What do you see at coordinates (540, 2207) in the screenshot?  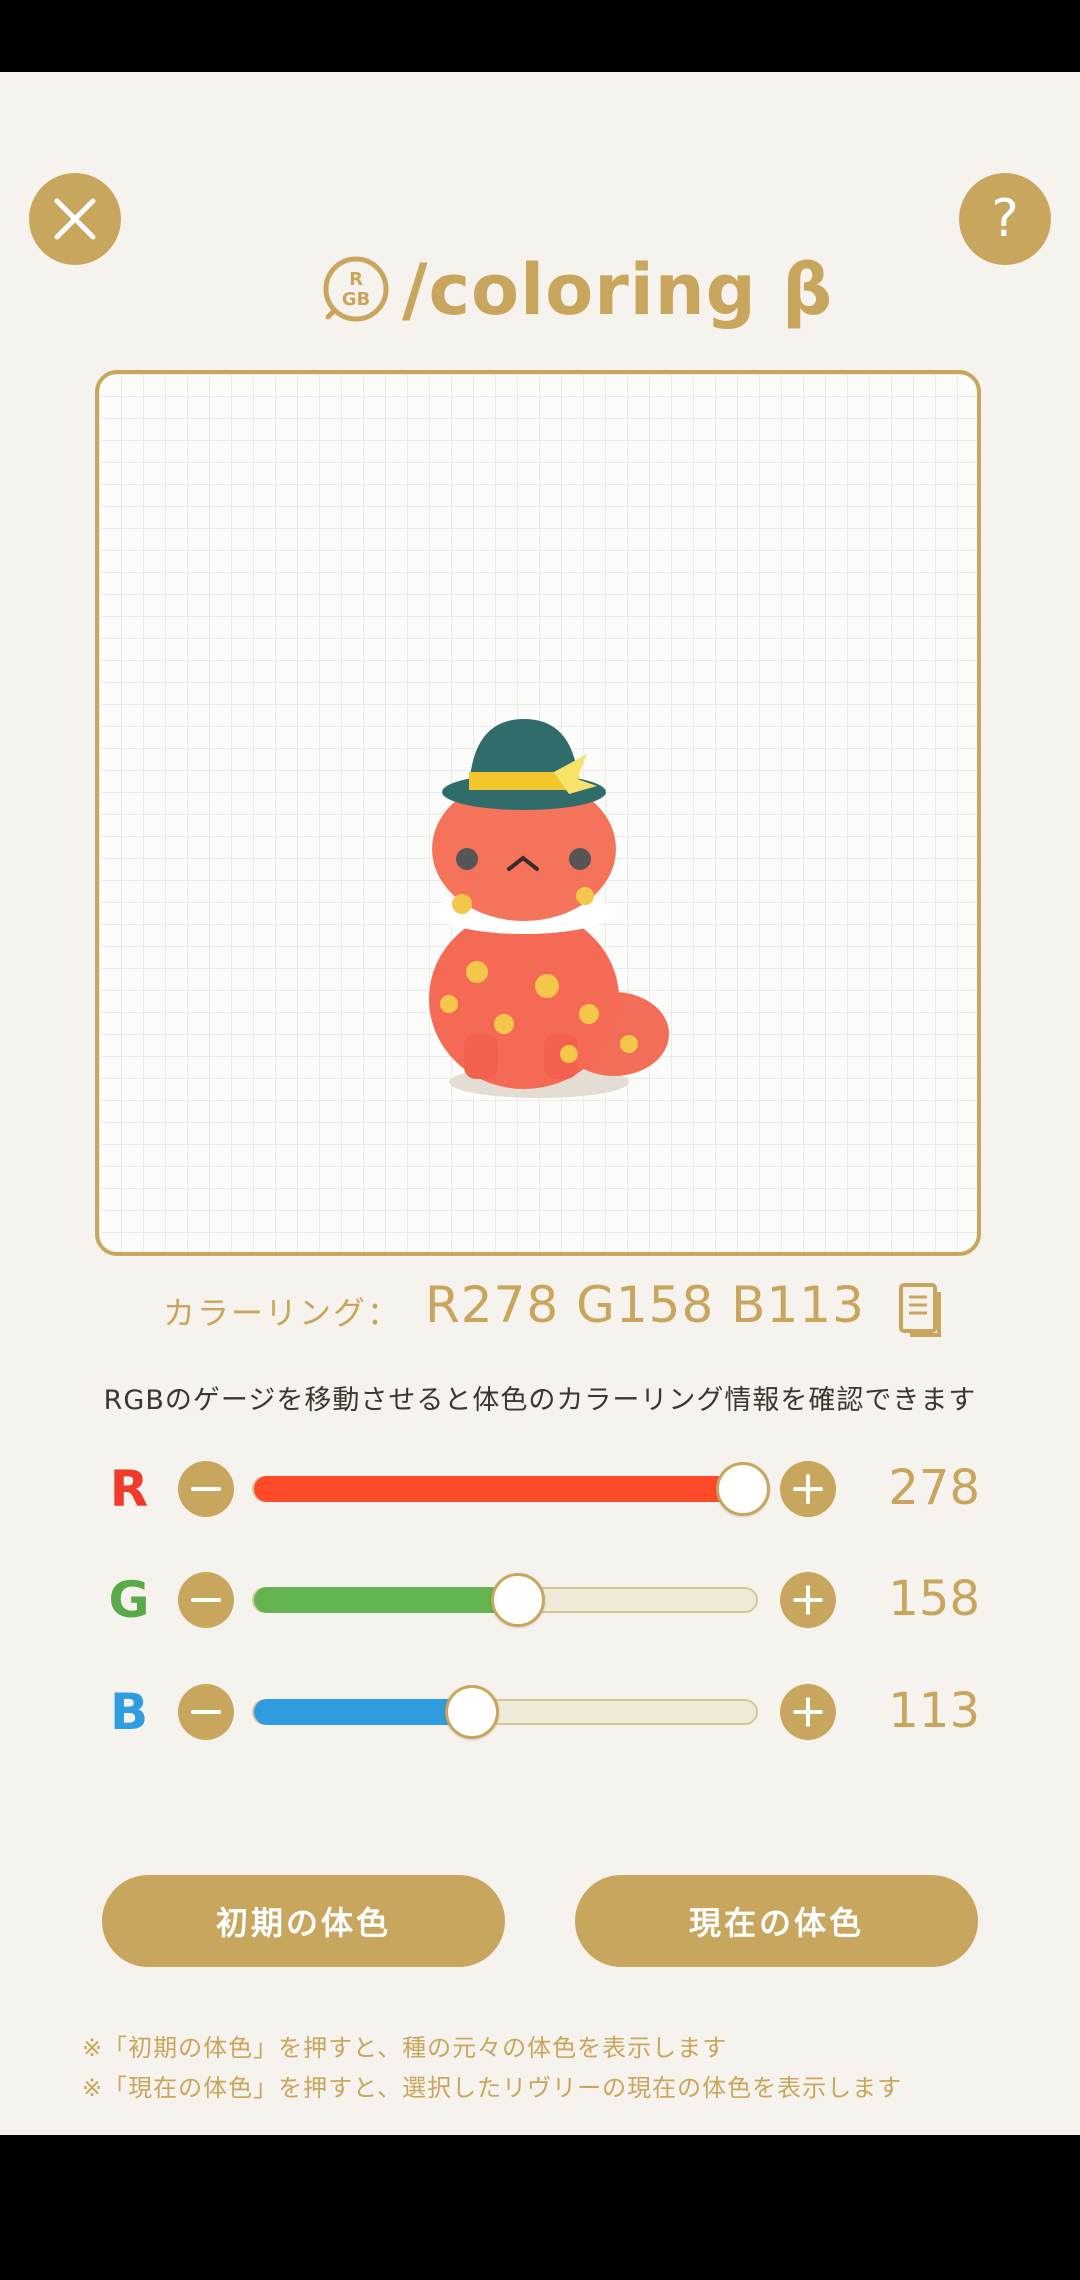 I see `navigation-bar` at bounding box center [540, 2207].